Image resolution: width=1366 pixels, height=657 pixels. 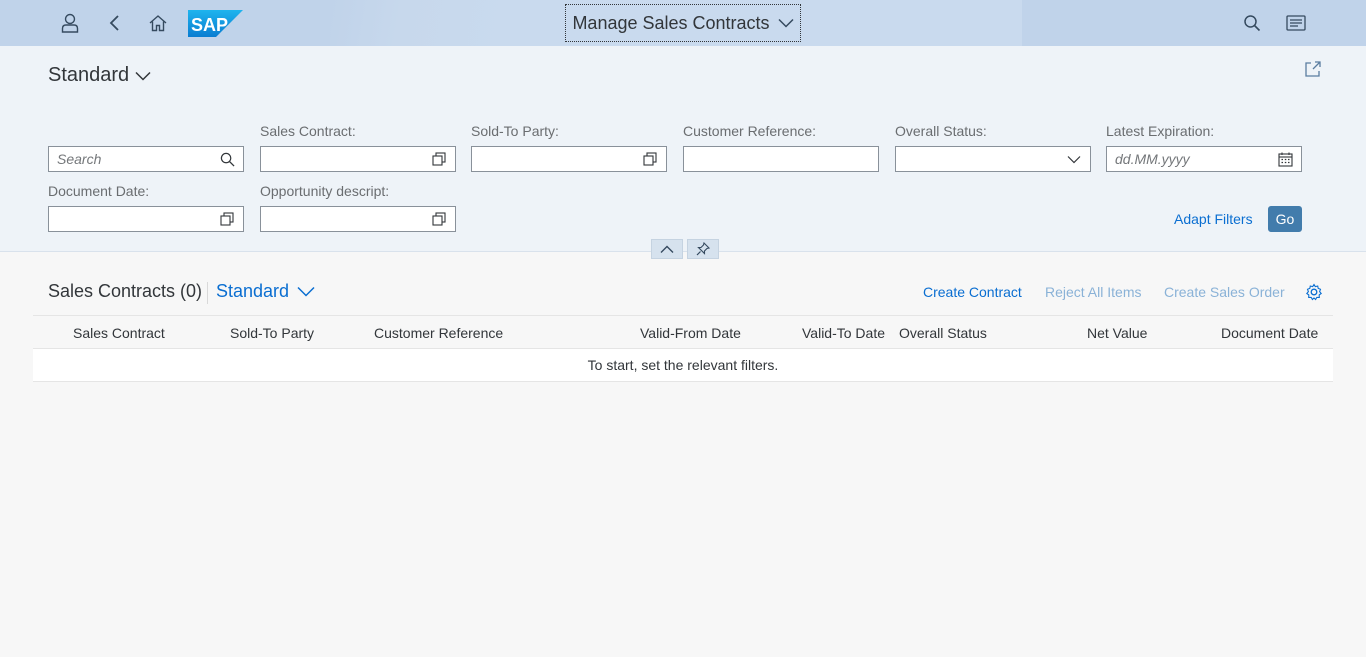 What do you see at coordinates (781, 159) in the screenshot?
I see `customer-reference-field` at bounding box center [781, 159].